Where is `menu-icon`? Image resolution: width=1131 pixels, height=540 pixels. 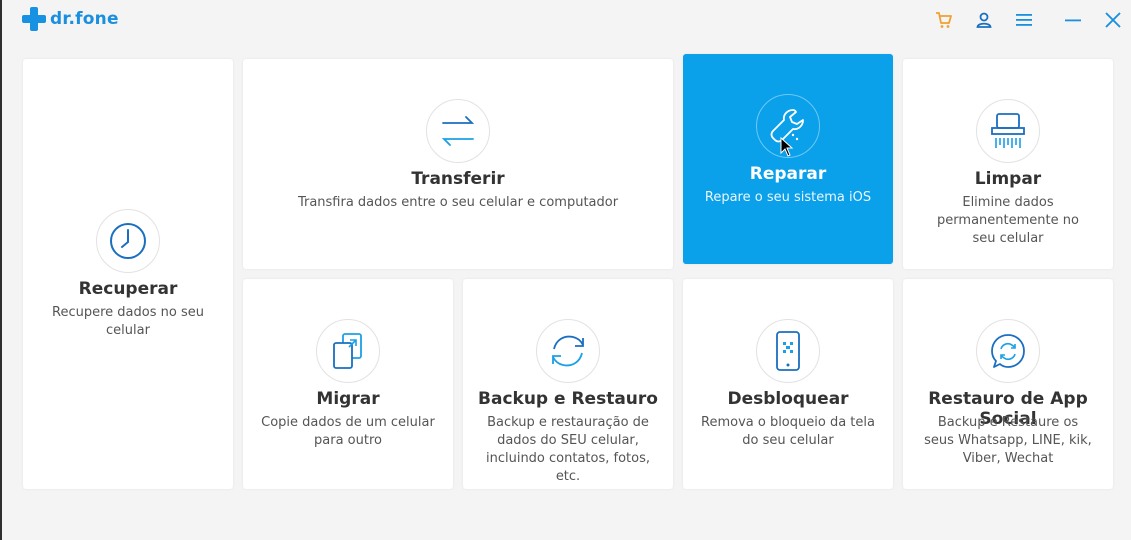 menu-icon is located at coordinates (1024, 20).